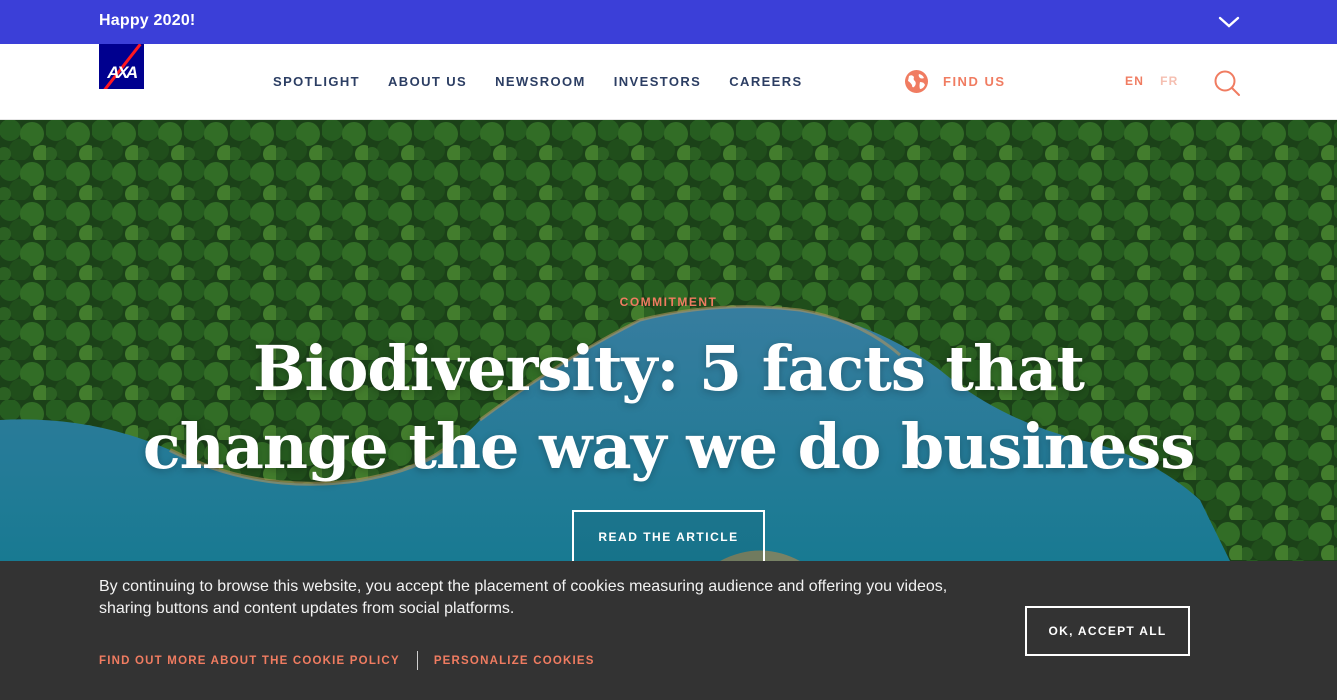  I want to click on read-article-button: READ THE ARTICLE, so click(668, 535).